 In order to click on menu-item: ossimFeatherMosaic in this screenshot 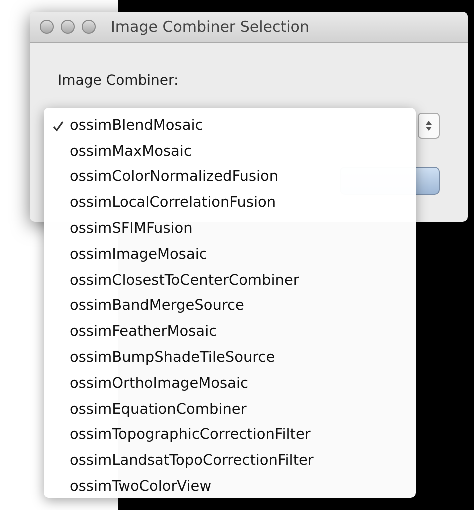, I will do `click(230, 332)`.